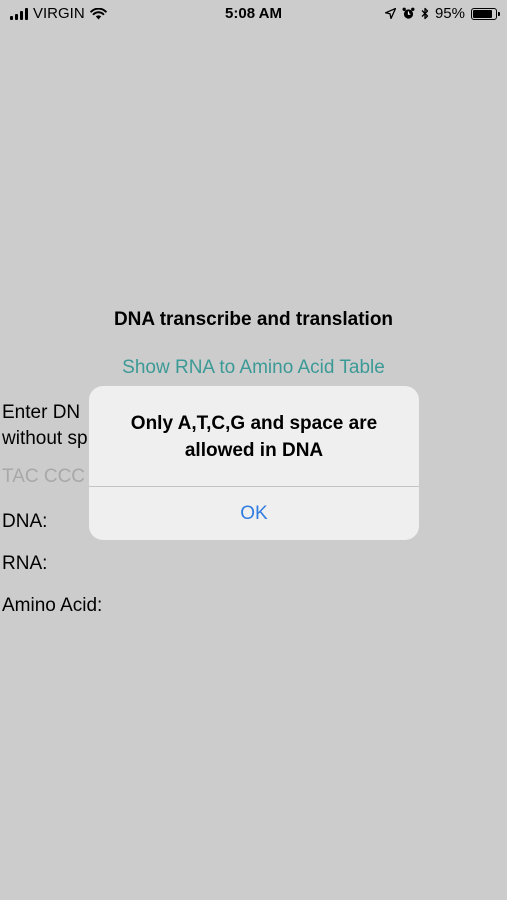  I want to click on battery-icon, so click(485, 13).